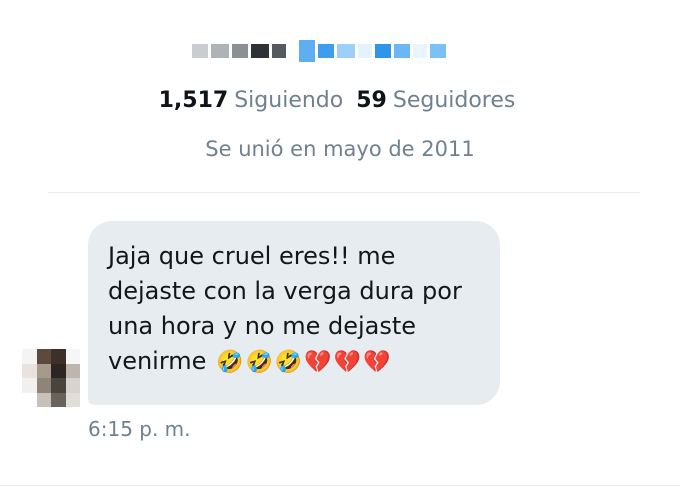 This screenshot has height=491, width=680. Describe the element at coordinates (454, 100) in the screenshot. I see `followers-label: Seguidores` at that location.